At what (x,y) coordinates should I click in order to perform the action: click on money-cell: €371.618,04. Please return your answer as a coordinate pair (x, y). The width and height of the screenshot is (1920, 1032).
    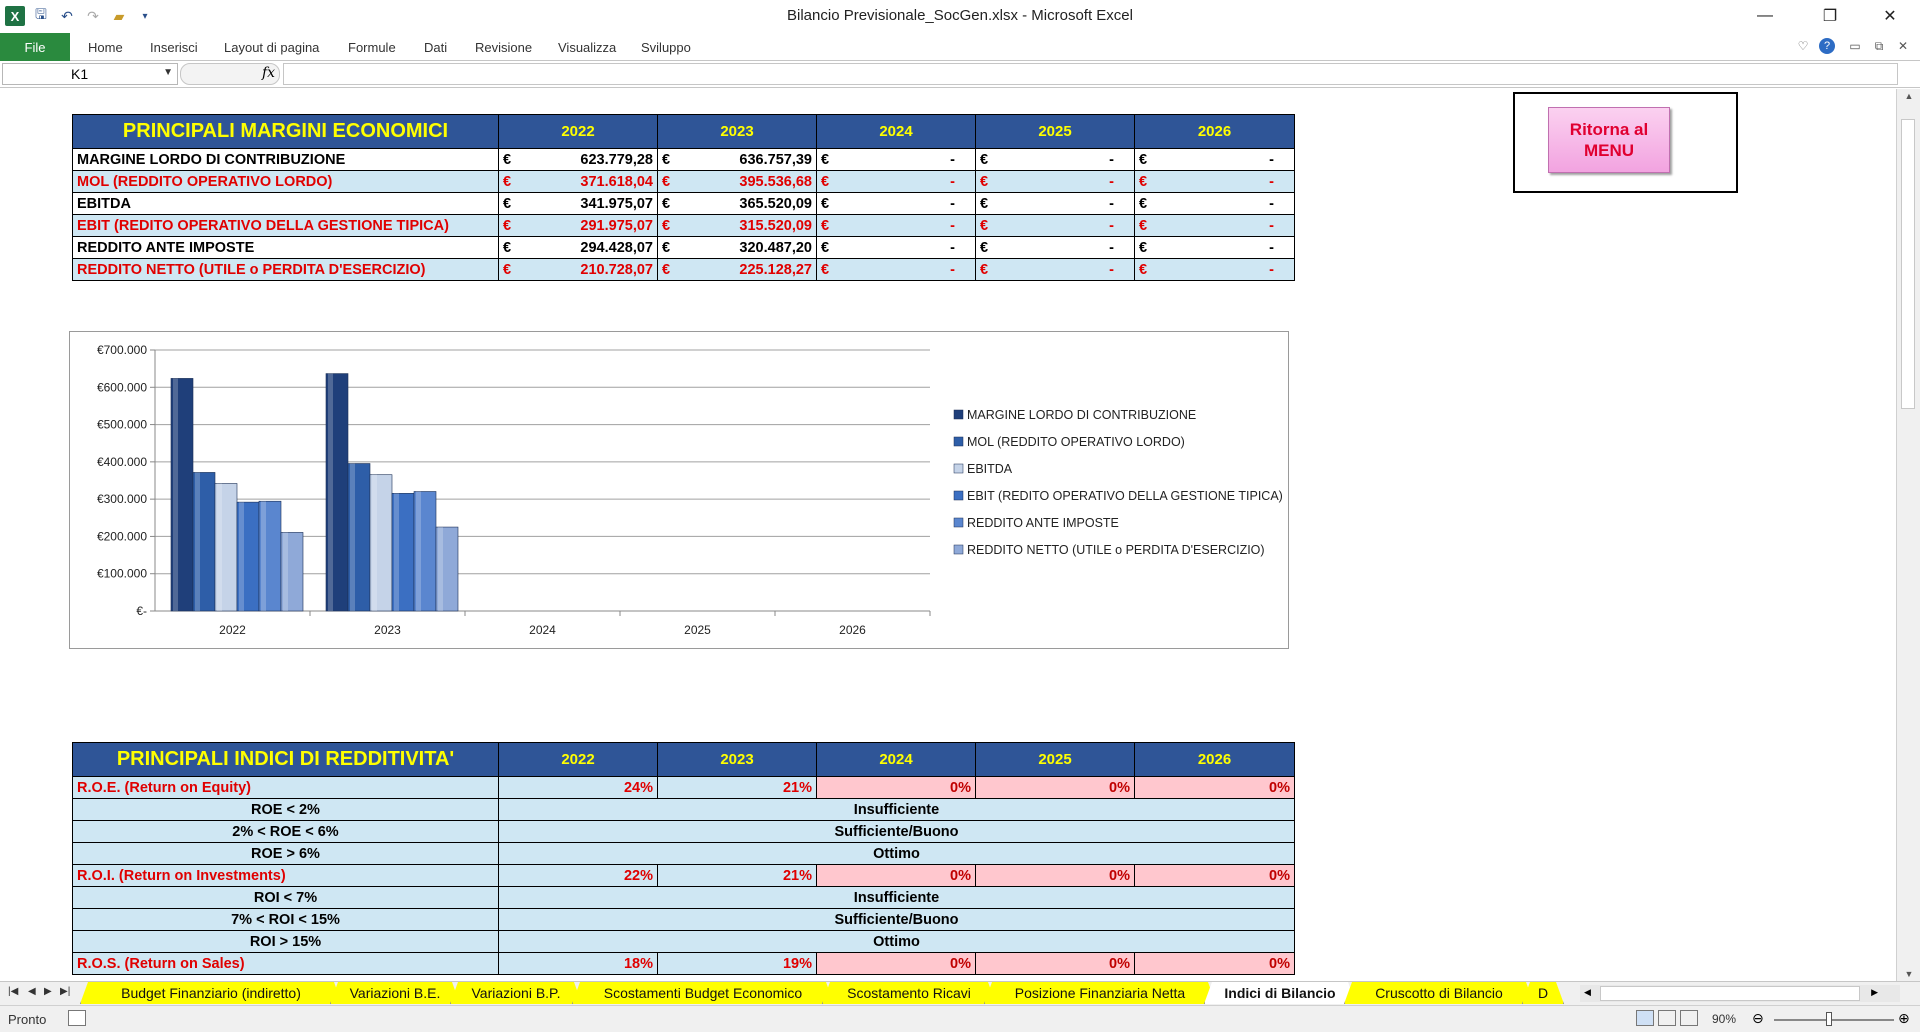
    Looking at the image, I should click on (578, 181).